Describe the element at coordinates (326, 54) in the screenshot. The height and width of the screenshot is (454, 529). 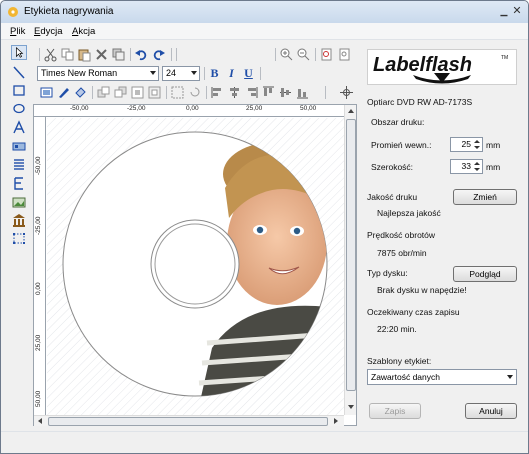
I see `fit-page-icon` at that location.